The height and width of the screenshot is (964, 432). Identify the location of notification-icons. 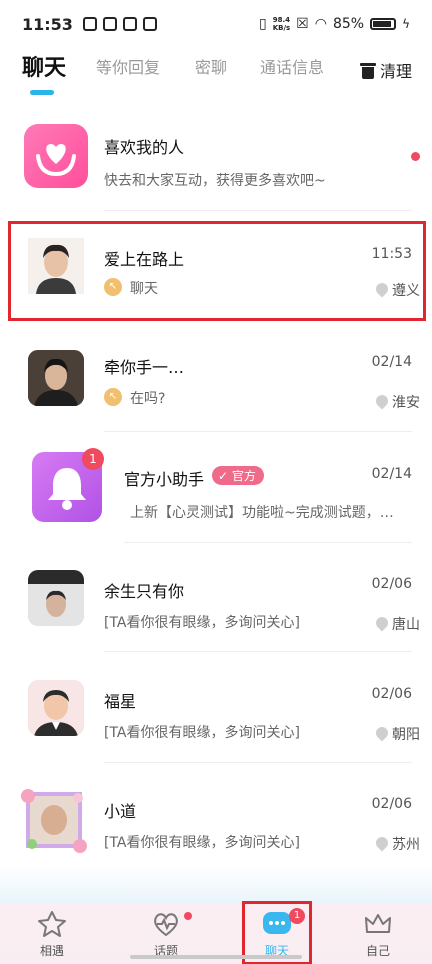
(119, 24).